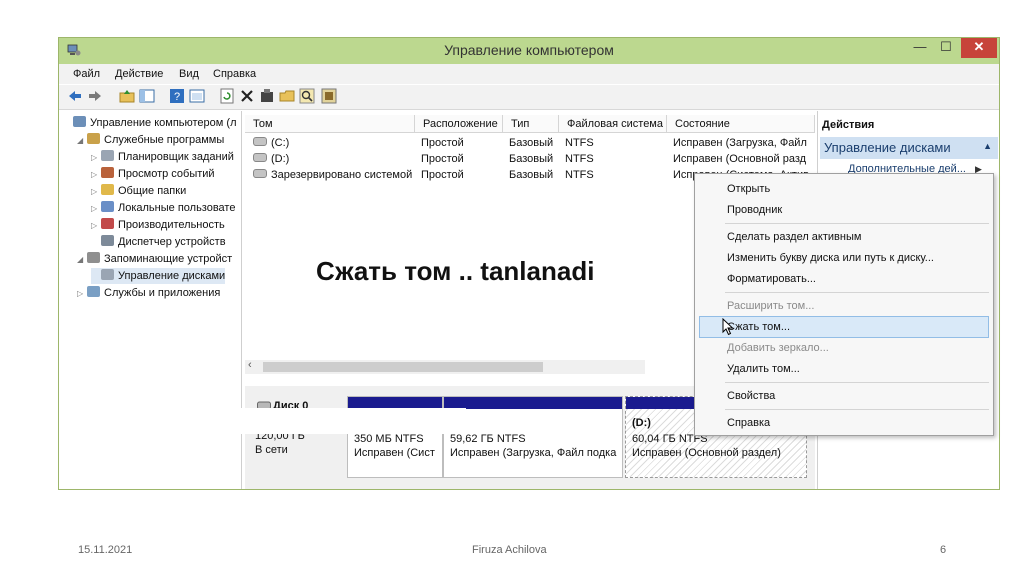  What do you see at coordinates (728, 327) in the screenshot?
I see `mouse-cursor-icon` at bounding box center [728, 327].